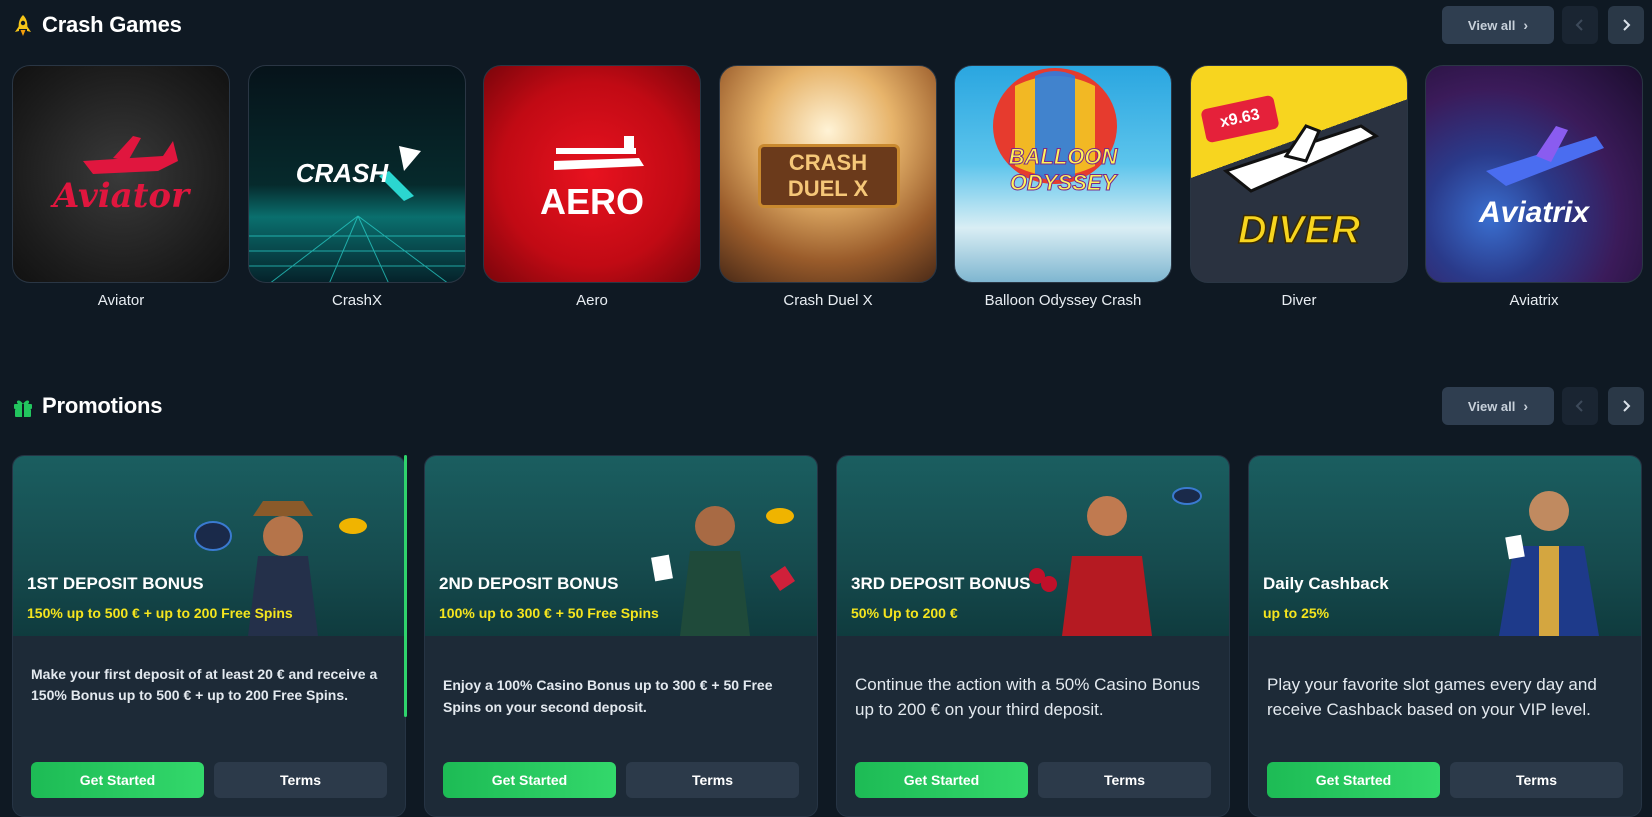 The width and height of the screenshot is (1652, 817). Describe the element at coordinates (112, 24) in the screenshot. I see `section-title: Crash Games` at that location.